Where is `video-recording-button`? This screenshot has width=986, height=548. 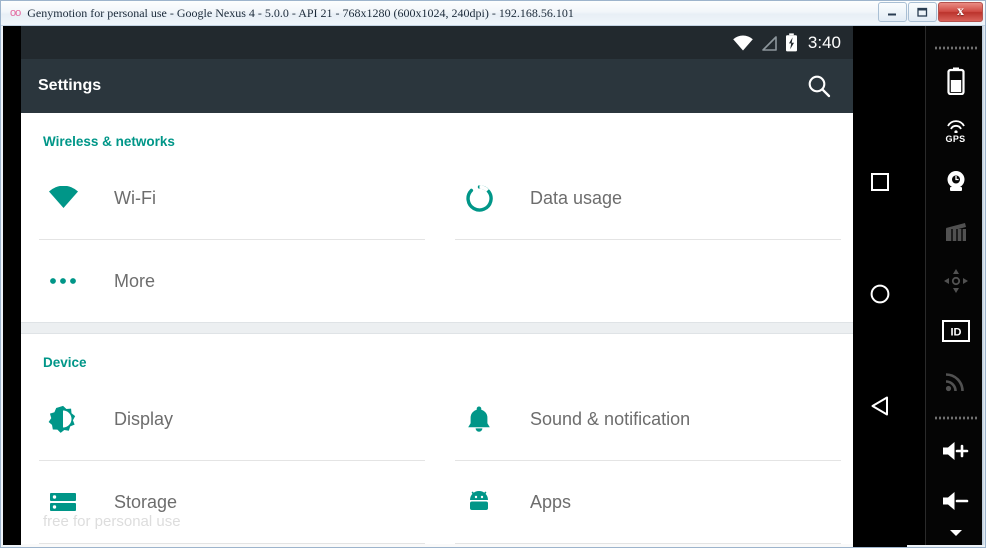 video-recording-button is located at coordinates (956, 231).